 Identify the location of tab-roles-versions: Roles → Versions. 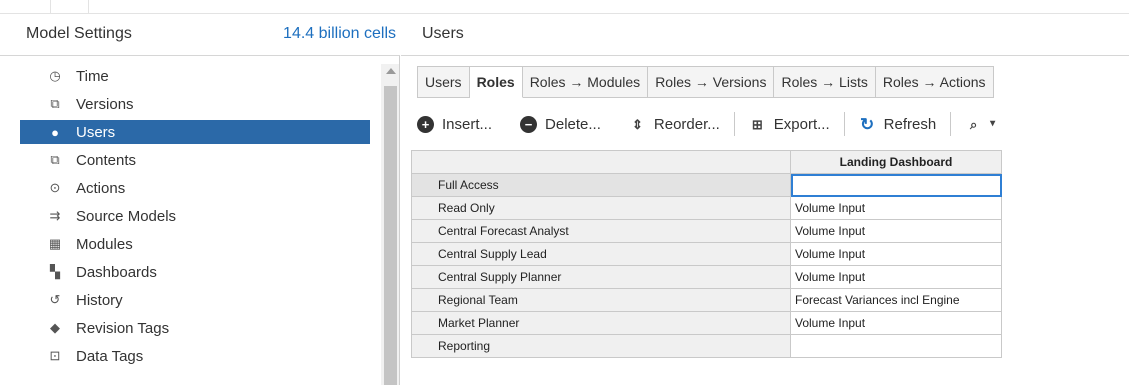
(711, 82).